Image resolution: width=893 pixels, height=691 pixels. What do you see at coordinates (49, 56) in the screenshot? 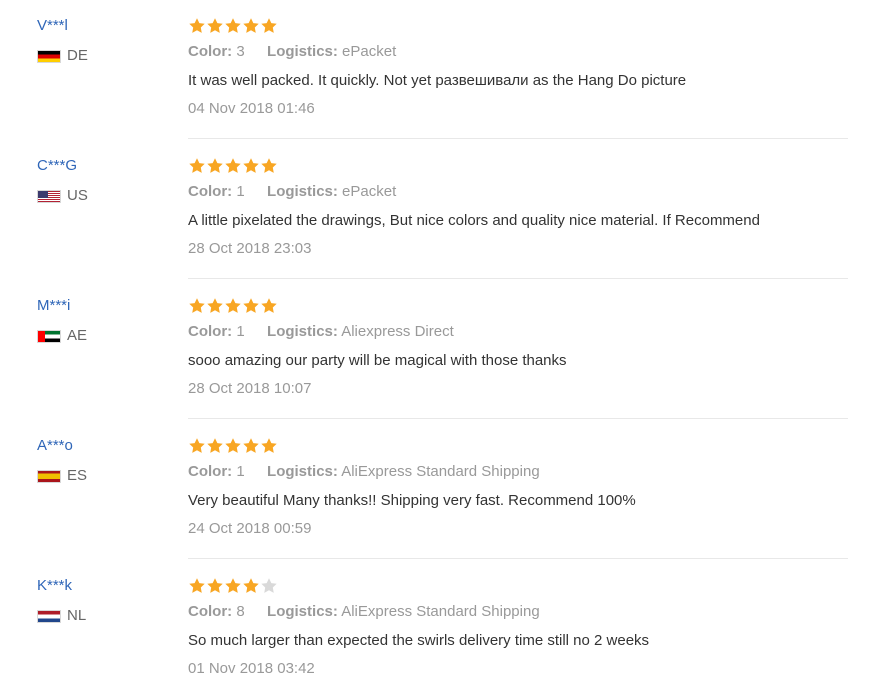
I see `germany-flag-icon` at bounding box center [49, 56].